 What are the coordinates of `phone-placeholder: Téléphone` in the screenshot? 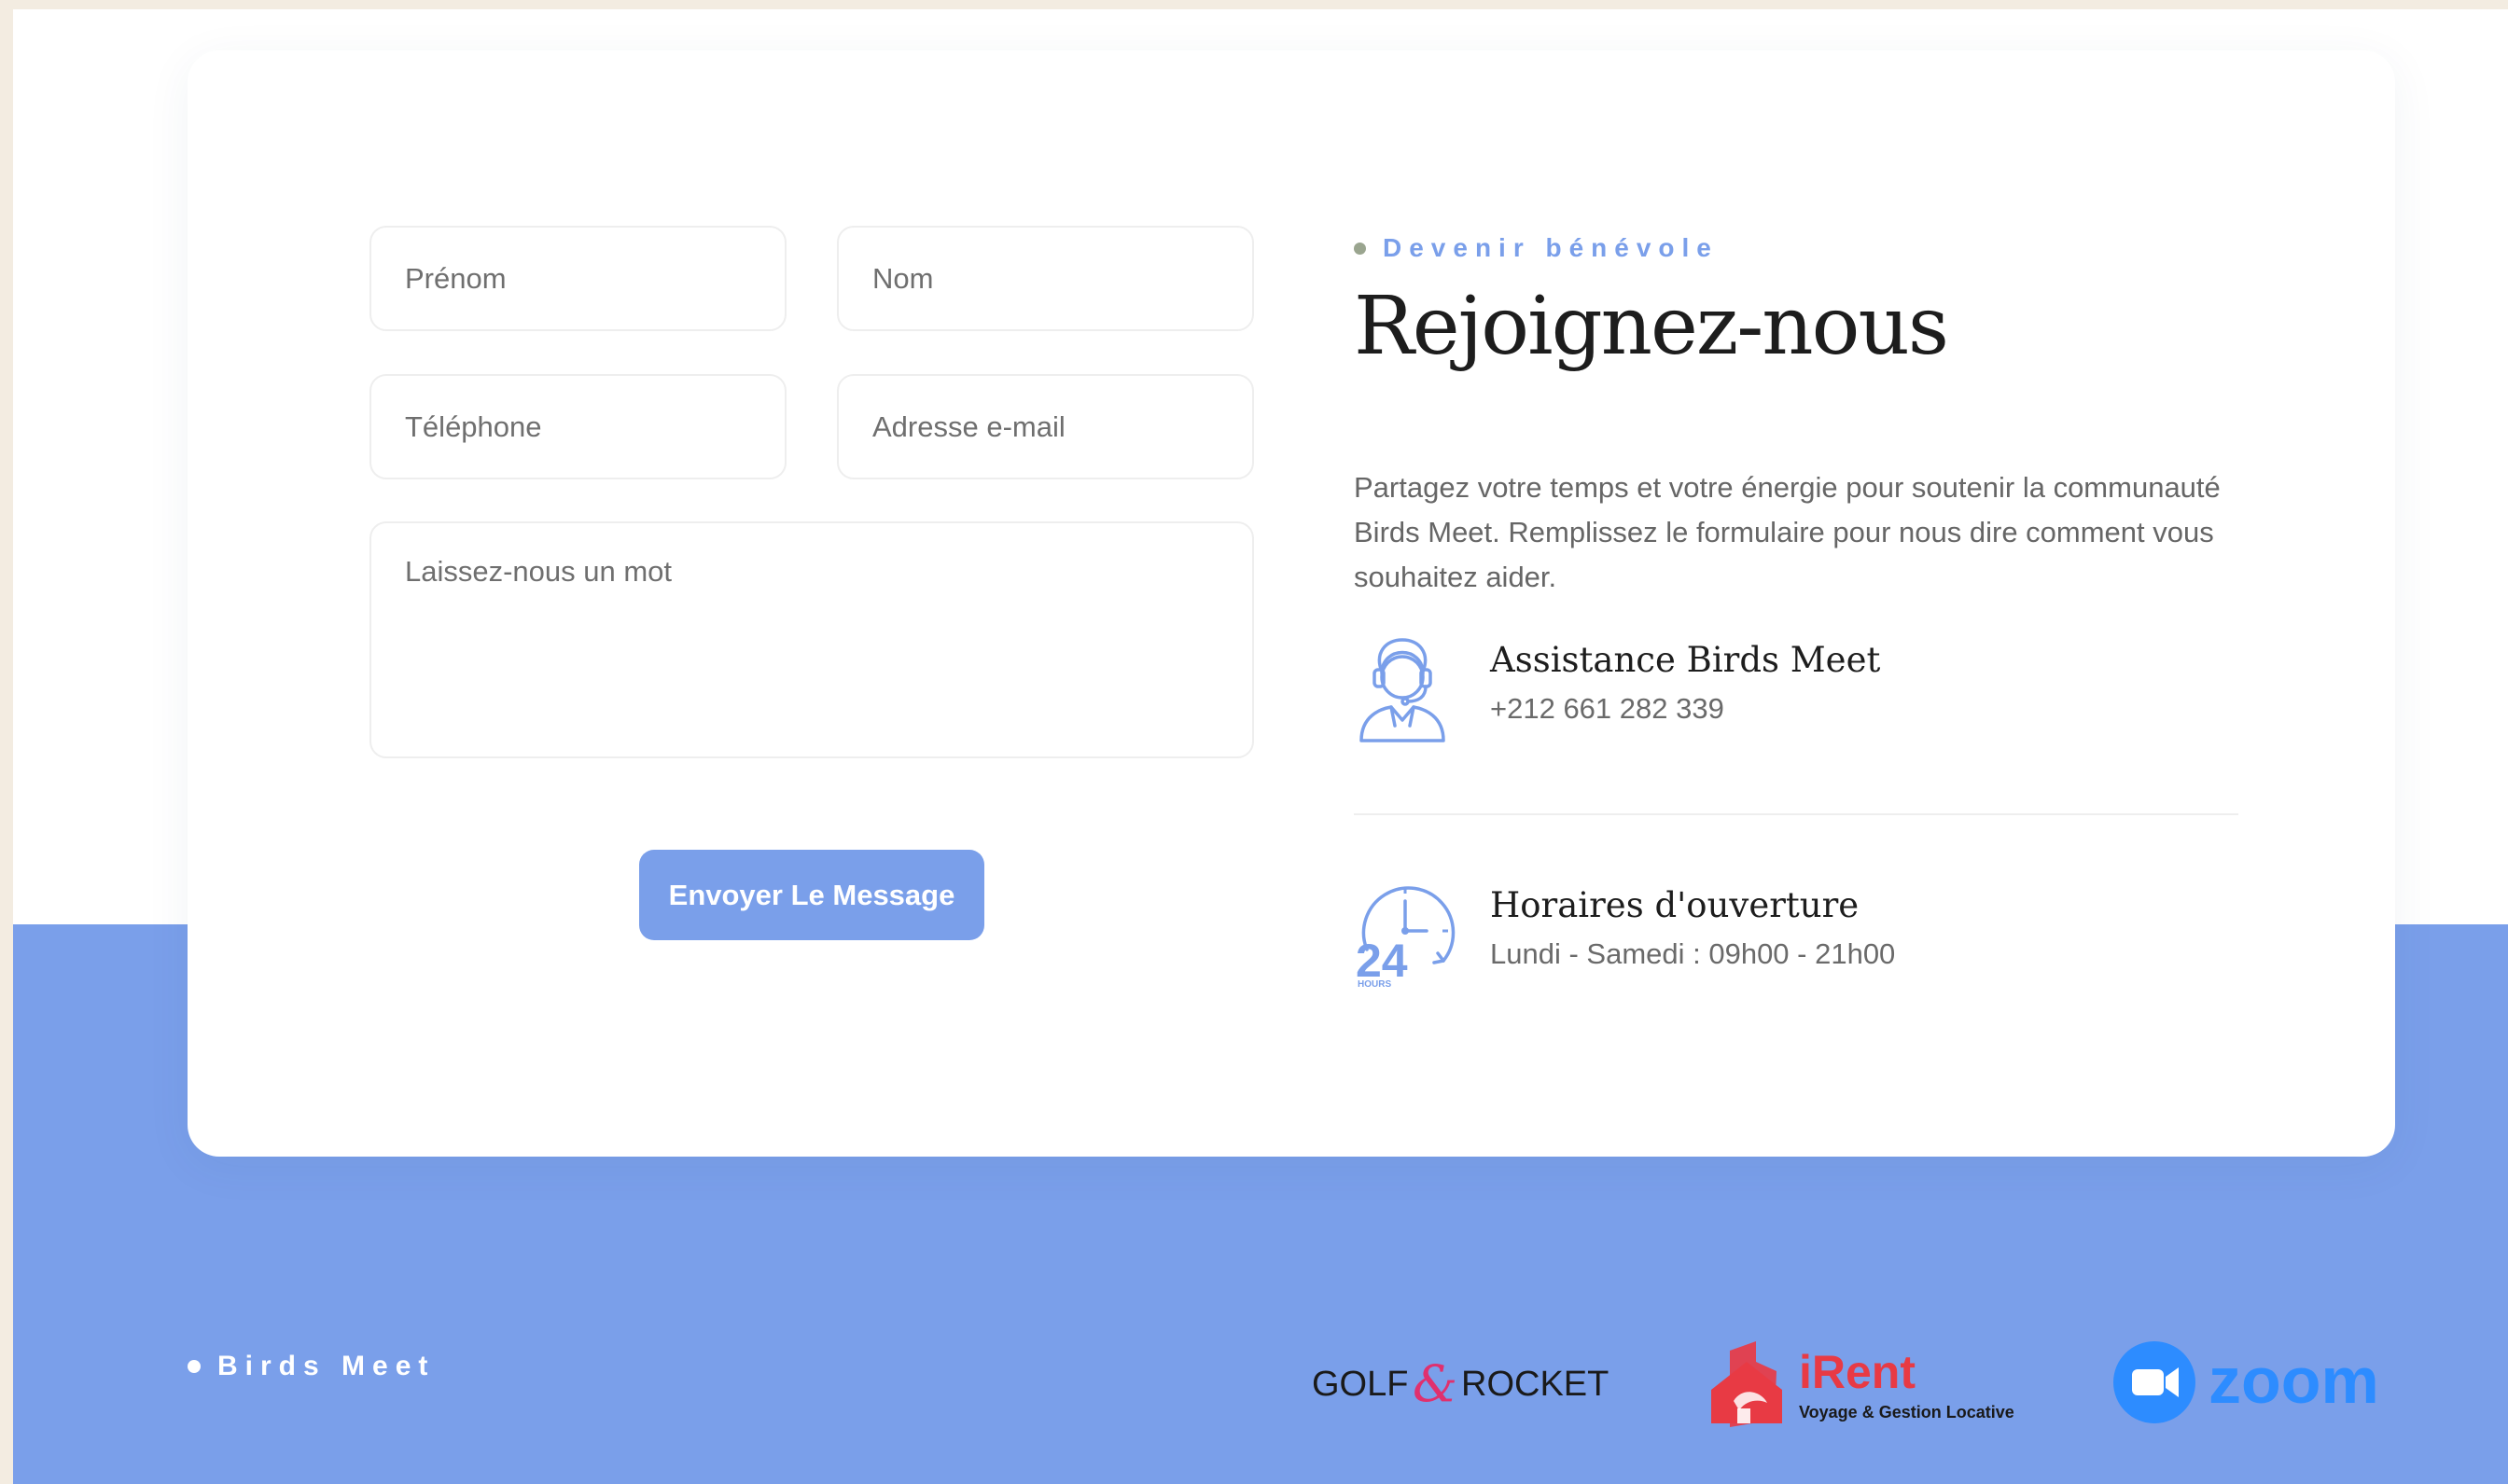 It's located at (474, 426).